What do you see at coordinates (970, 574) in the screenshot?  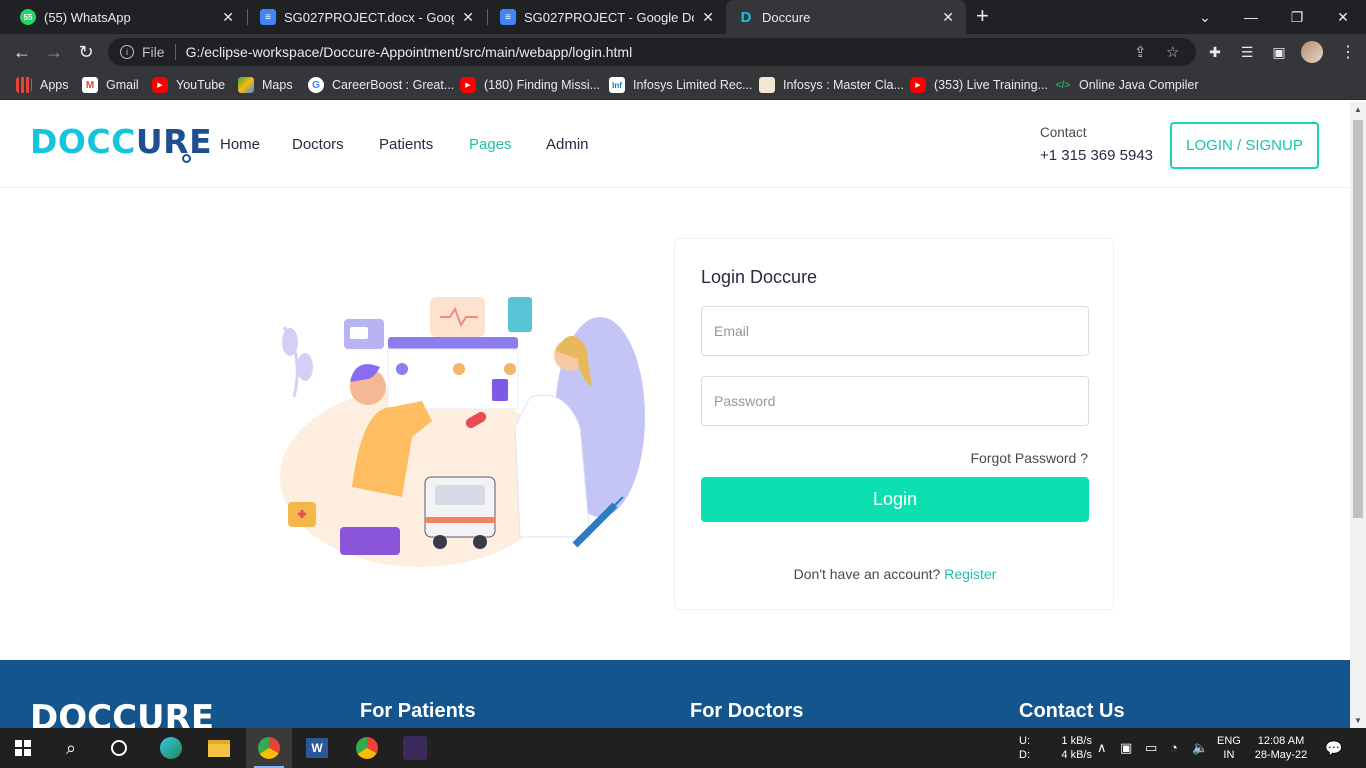 I see `register-link: Register` at bounding box center [970, 574].